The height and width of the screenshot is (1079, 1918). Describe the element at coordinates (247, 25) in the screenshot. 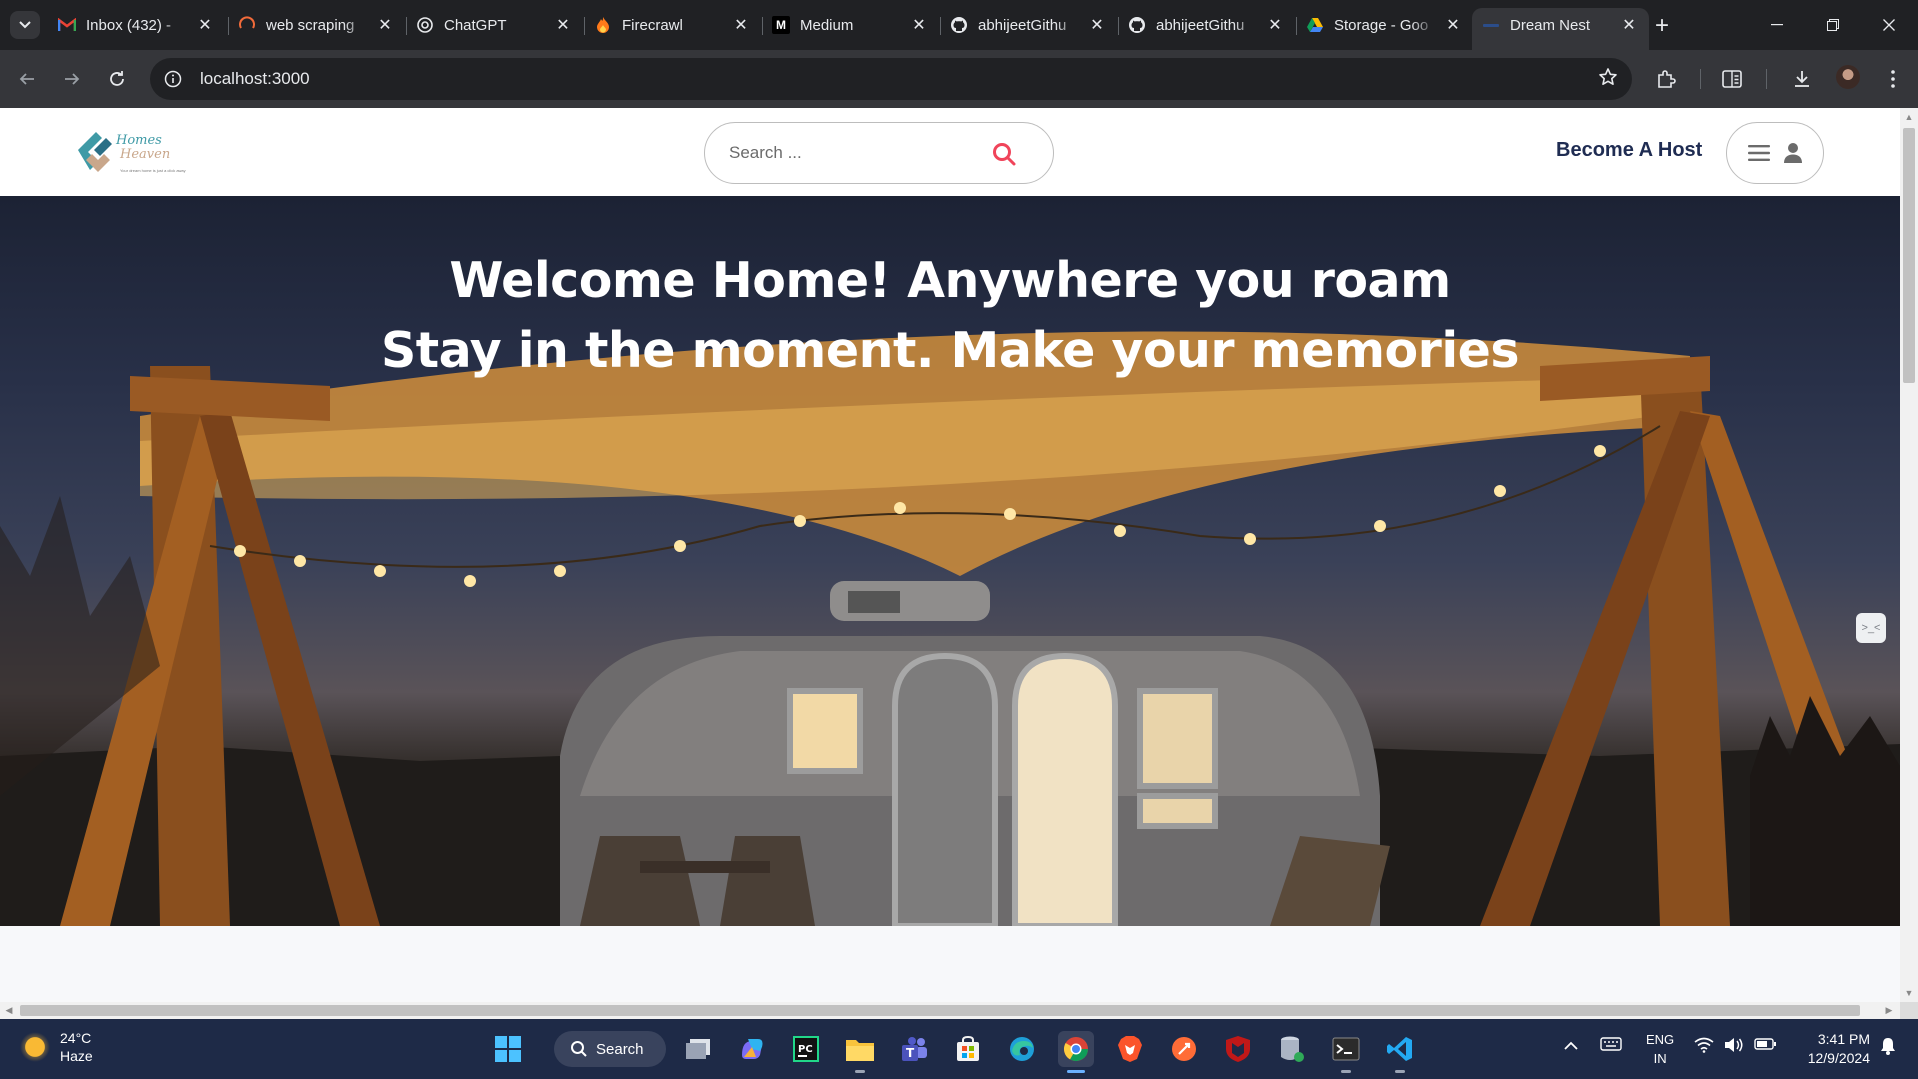

I see `loading-spinner-icon` at that location.